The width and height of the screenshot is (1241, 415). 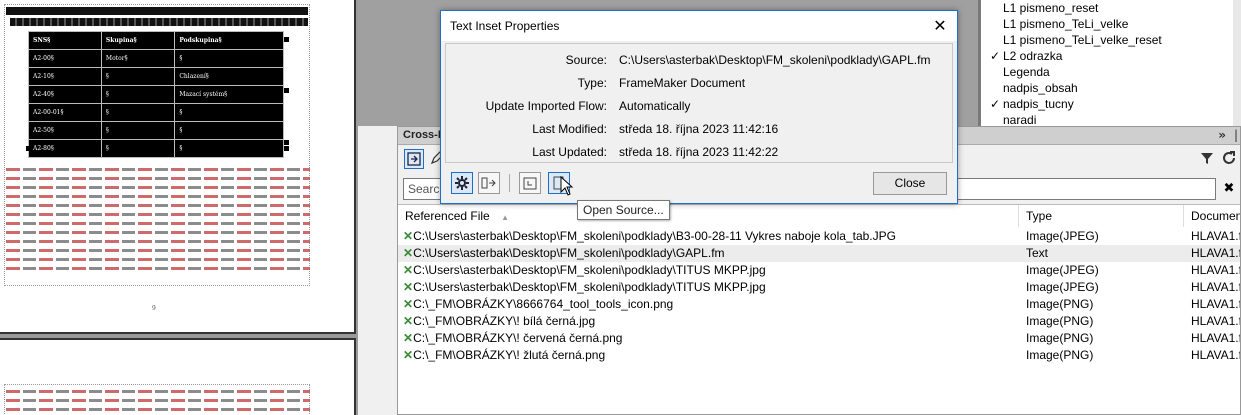 I want to click on dialog-footer: Close, so click(x=699, y=184).